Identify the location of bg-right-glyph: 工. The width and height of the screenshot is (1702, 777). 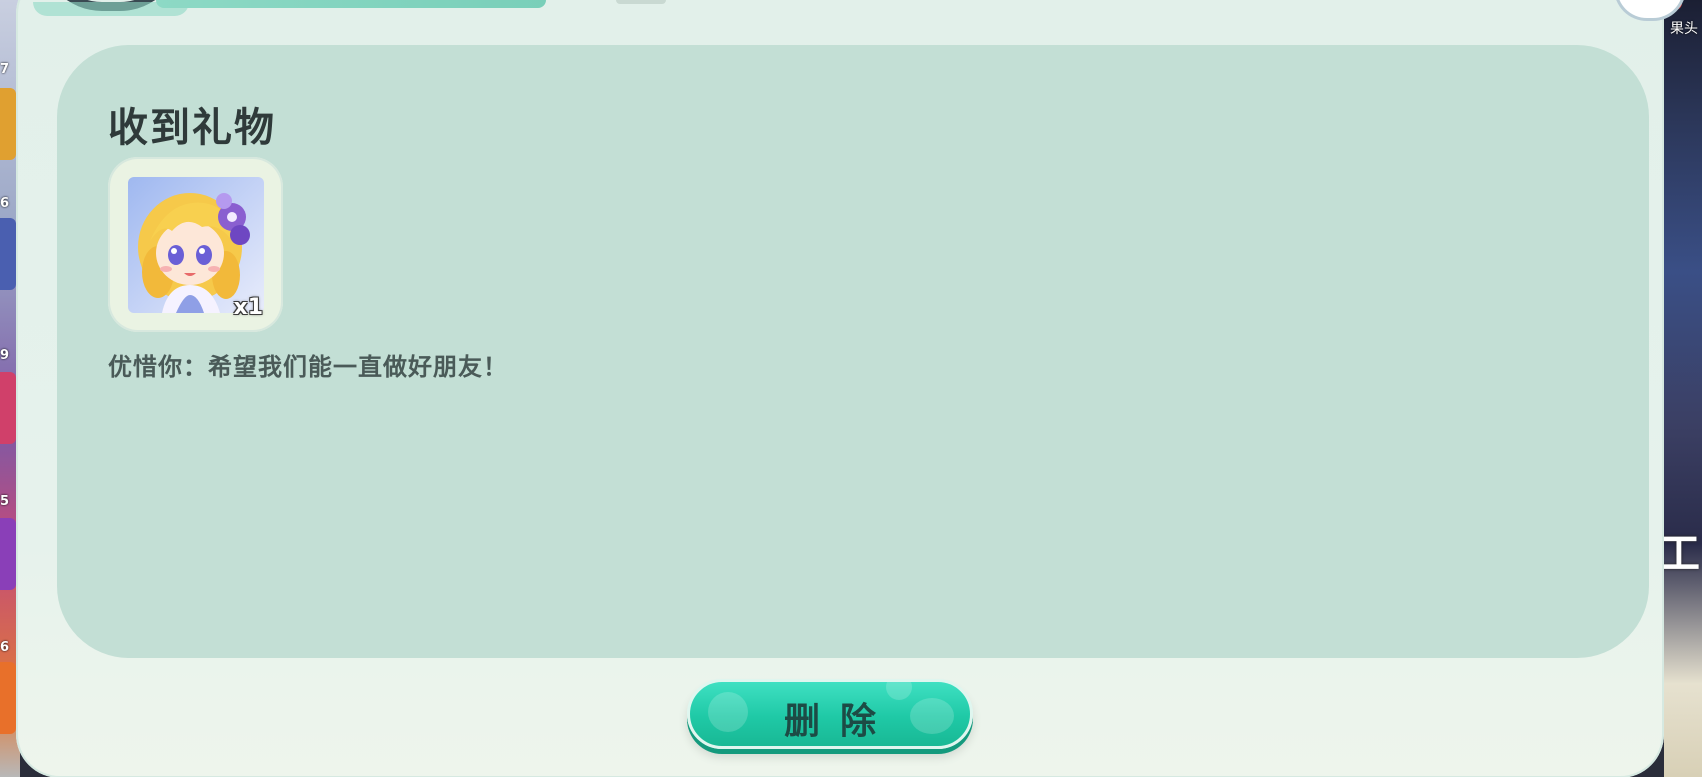
(1678, 553).